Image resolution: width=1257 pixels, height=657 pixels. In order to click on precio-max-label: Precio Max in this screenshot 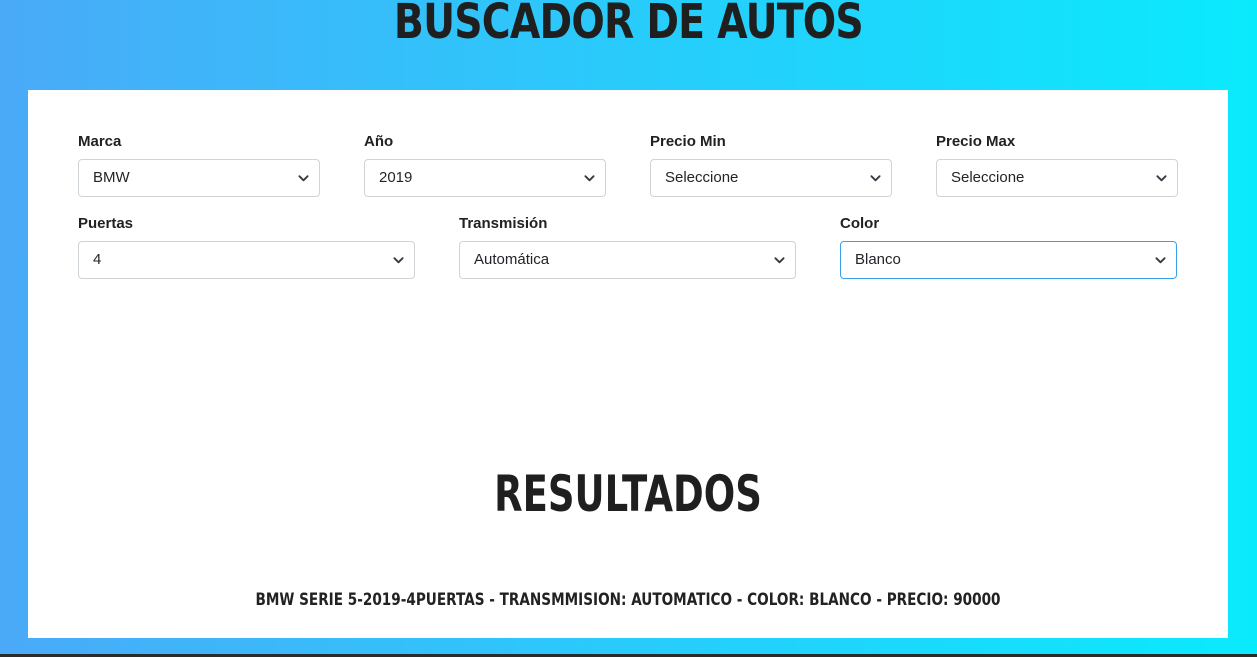, I will do `click(976, 141)`.